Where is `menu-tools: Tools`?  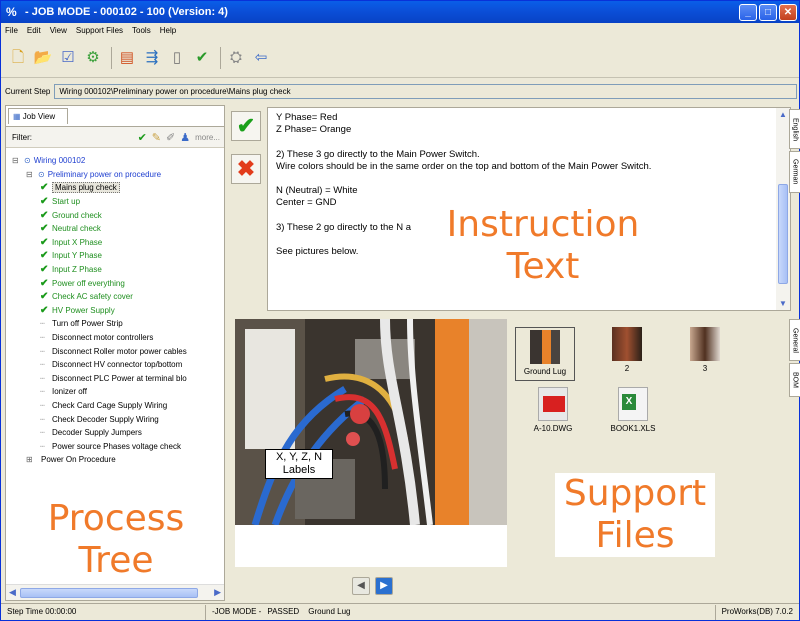 menu-tools: Tools is located at coordinates (141, 30).